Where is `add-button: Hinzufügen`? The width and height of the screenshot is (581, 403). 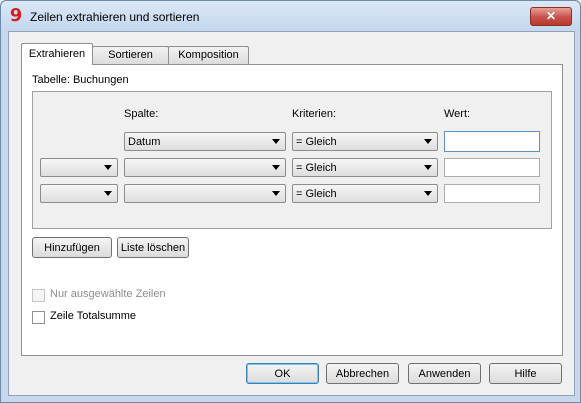 add-button: Hinzufügen is located at coordinates (72, 247).